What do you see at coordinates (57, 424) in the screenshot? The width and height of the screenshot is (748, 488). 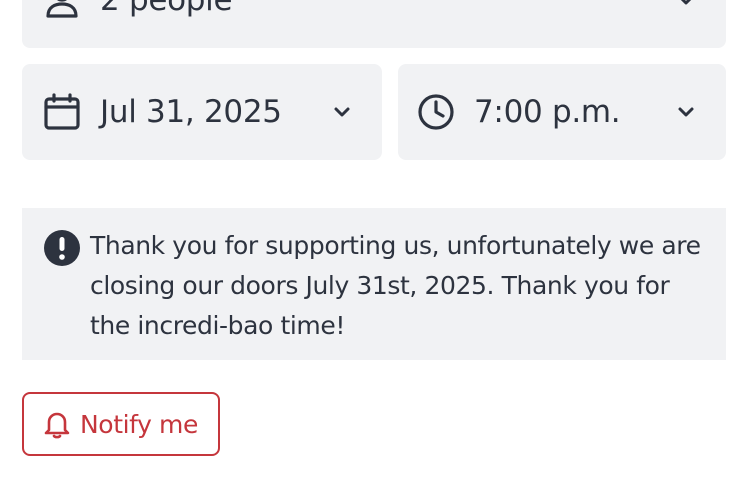 I see `bell-icon` at bounding box center [57, 424].